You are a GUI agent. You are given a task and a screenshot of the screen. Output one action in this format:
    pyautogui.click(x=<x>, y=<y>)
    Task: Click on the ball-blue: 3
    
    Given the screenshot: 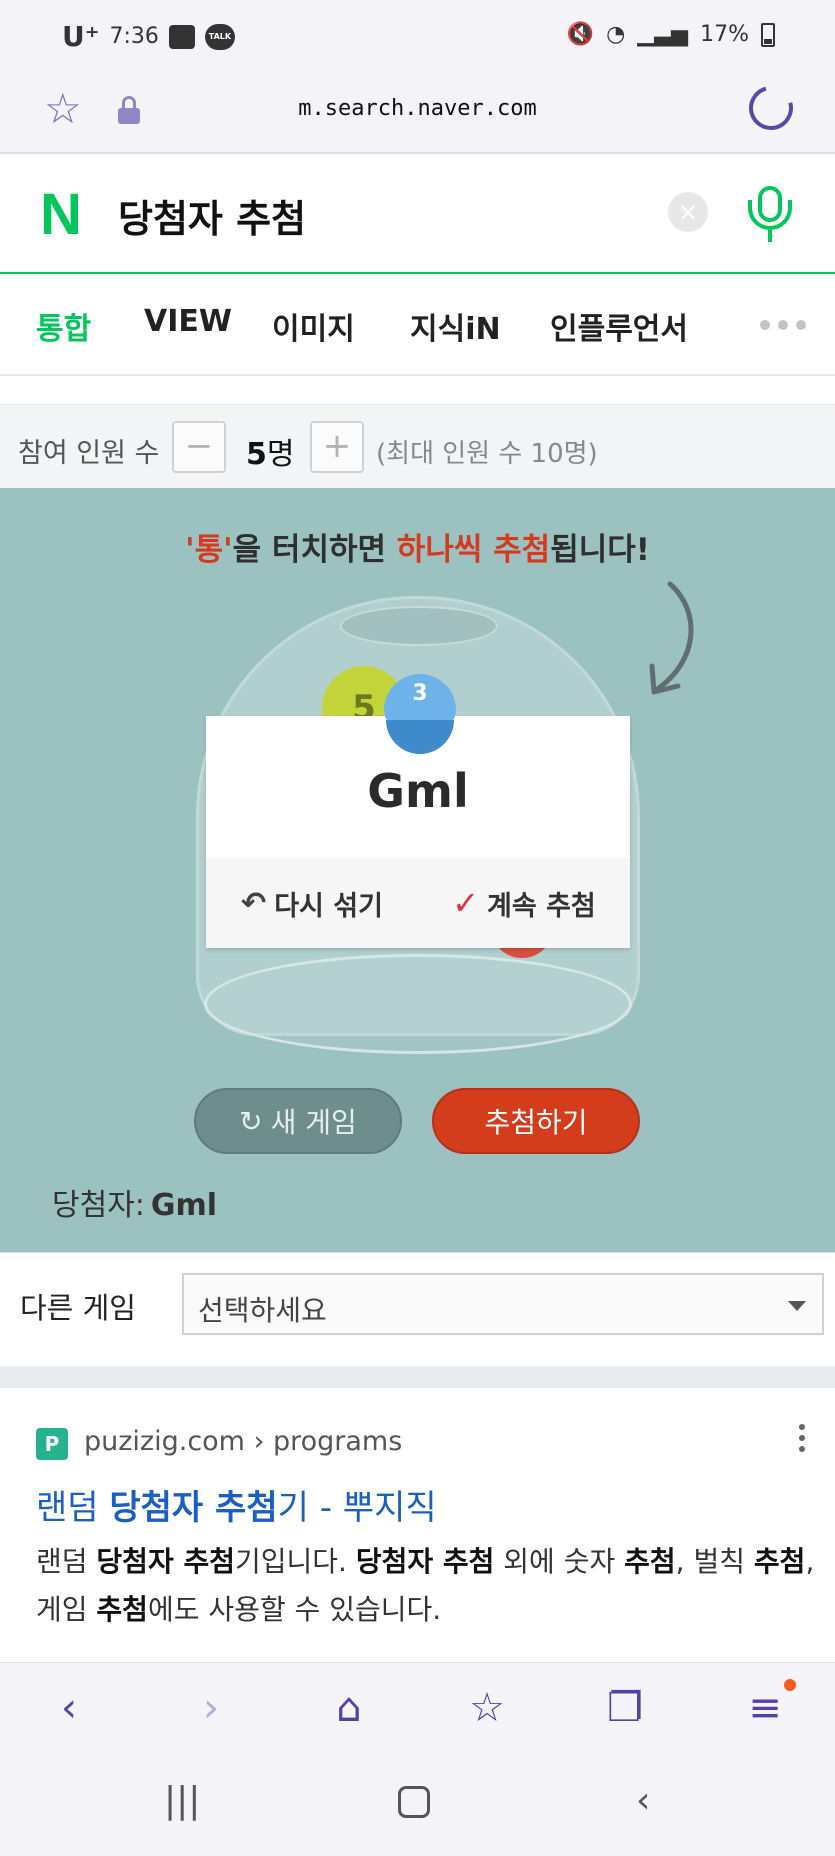 What is the action you would take?
    pyautogui.click(x=420, y=714)
    